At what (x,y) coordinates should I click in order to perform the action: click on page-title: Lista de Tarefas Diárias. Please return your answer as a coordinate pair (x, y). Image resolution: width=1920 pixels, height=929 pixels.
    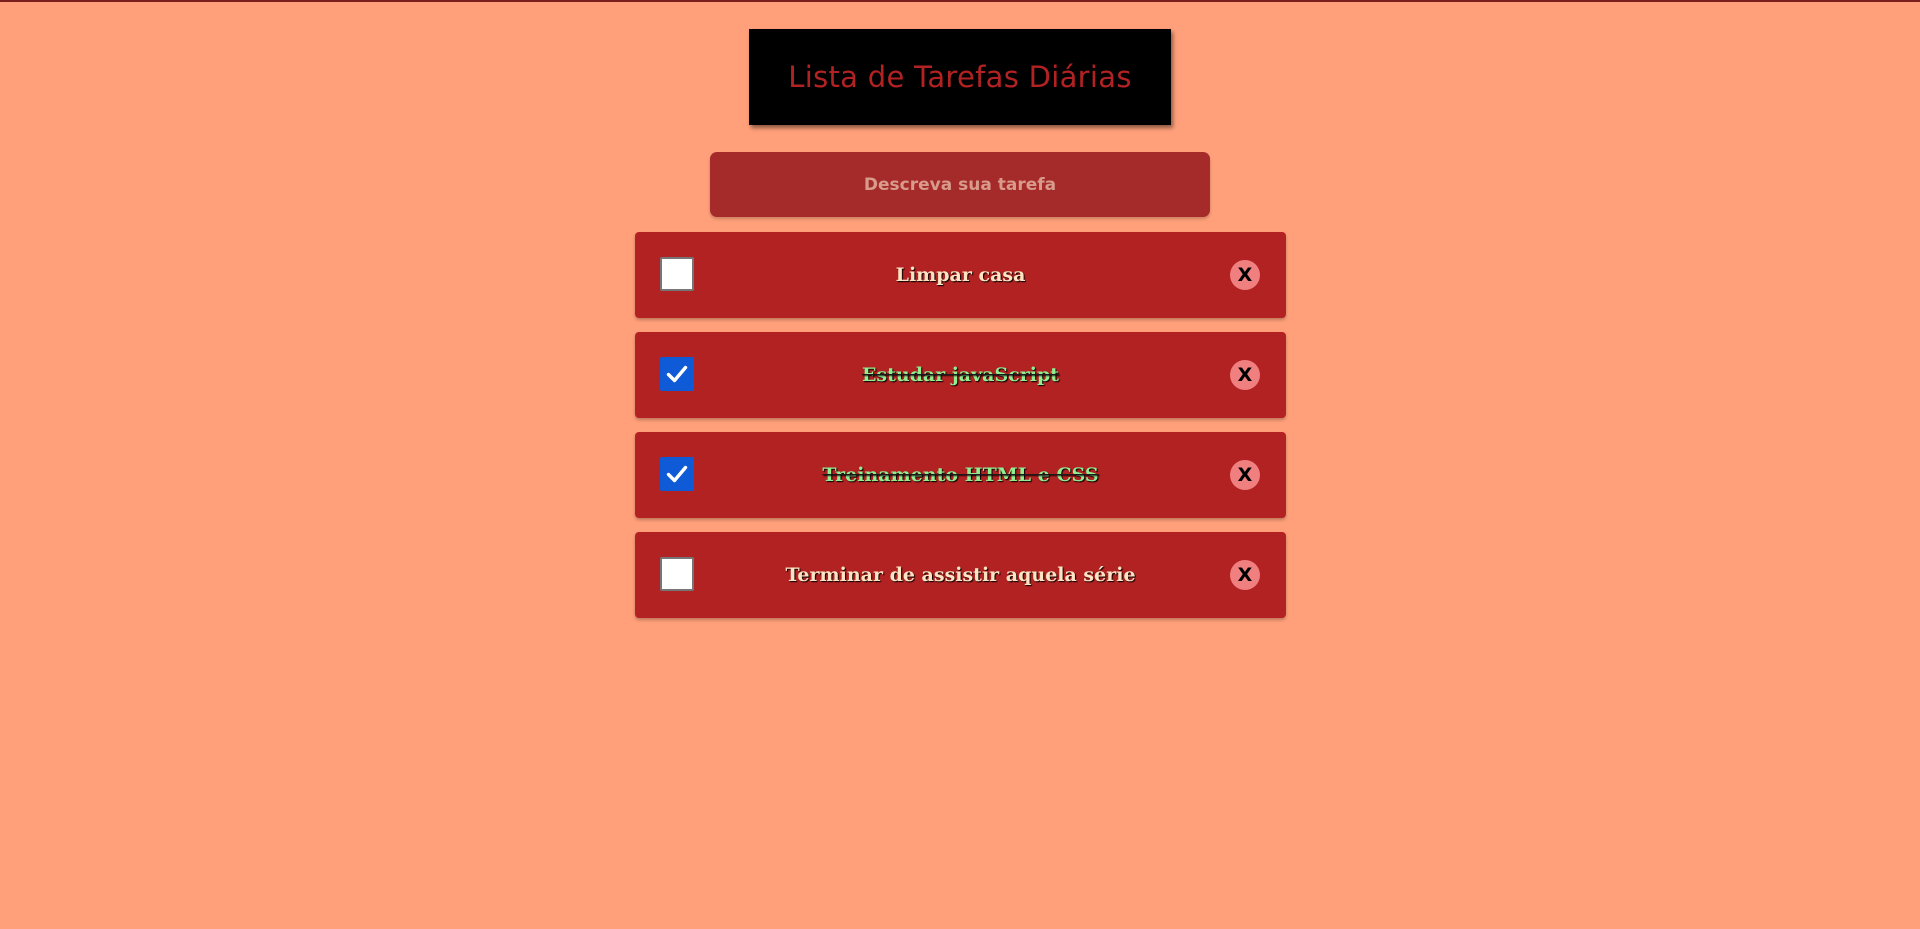
    Looking at the image, I should click on (960, 77).